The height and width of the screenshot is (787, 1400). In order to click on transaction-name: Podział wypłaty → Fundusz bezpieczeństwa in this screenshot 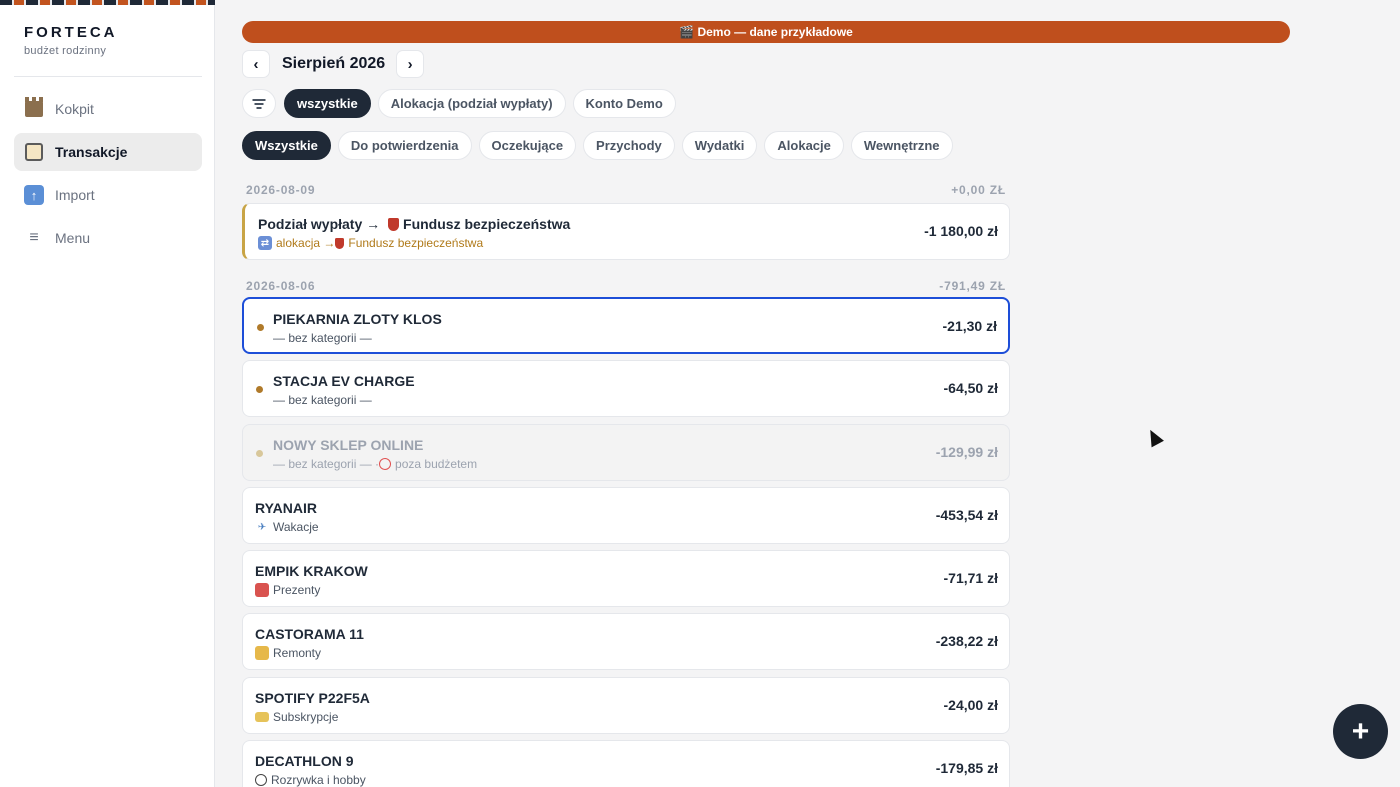, I will do `click(414, 224)`.